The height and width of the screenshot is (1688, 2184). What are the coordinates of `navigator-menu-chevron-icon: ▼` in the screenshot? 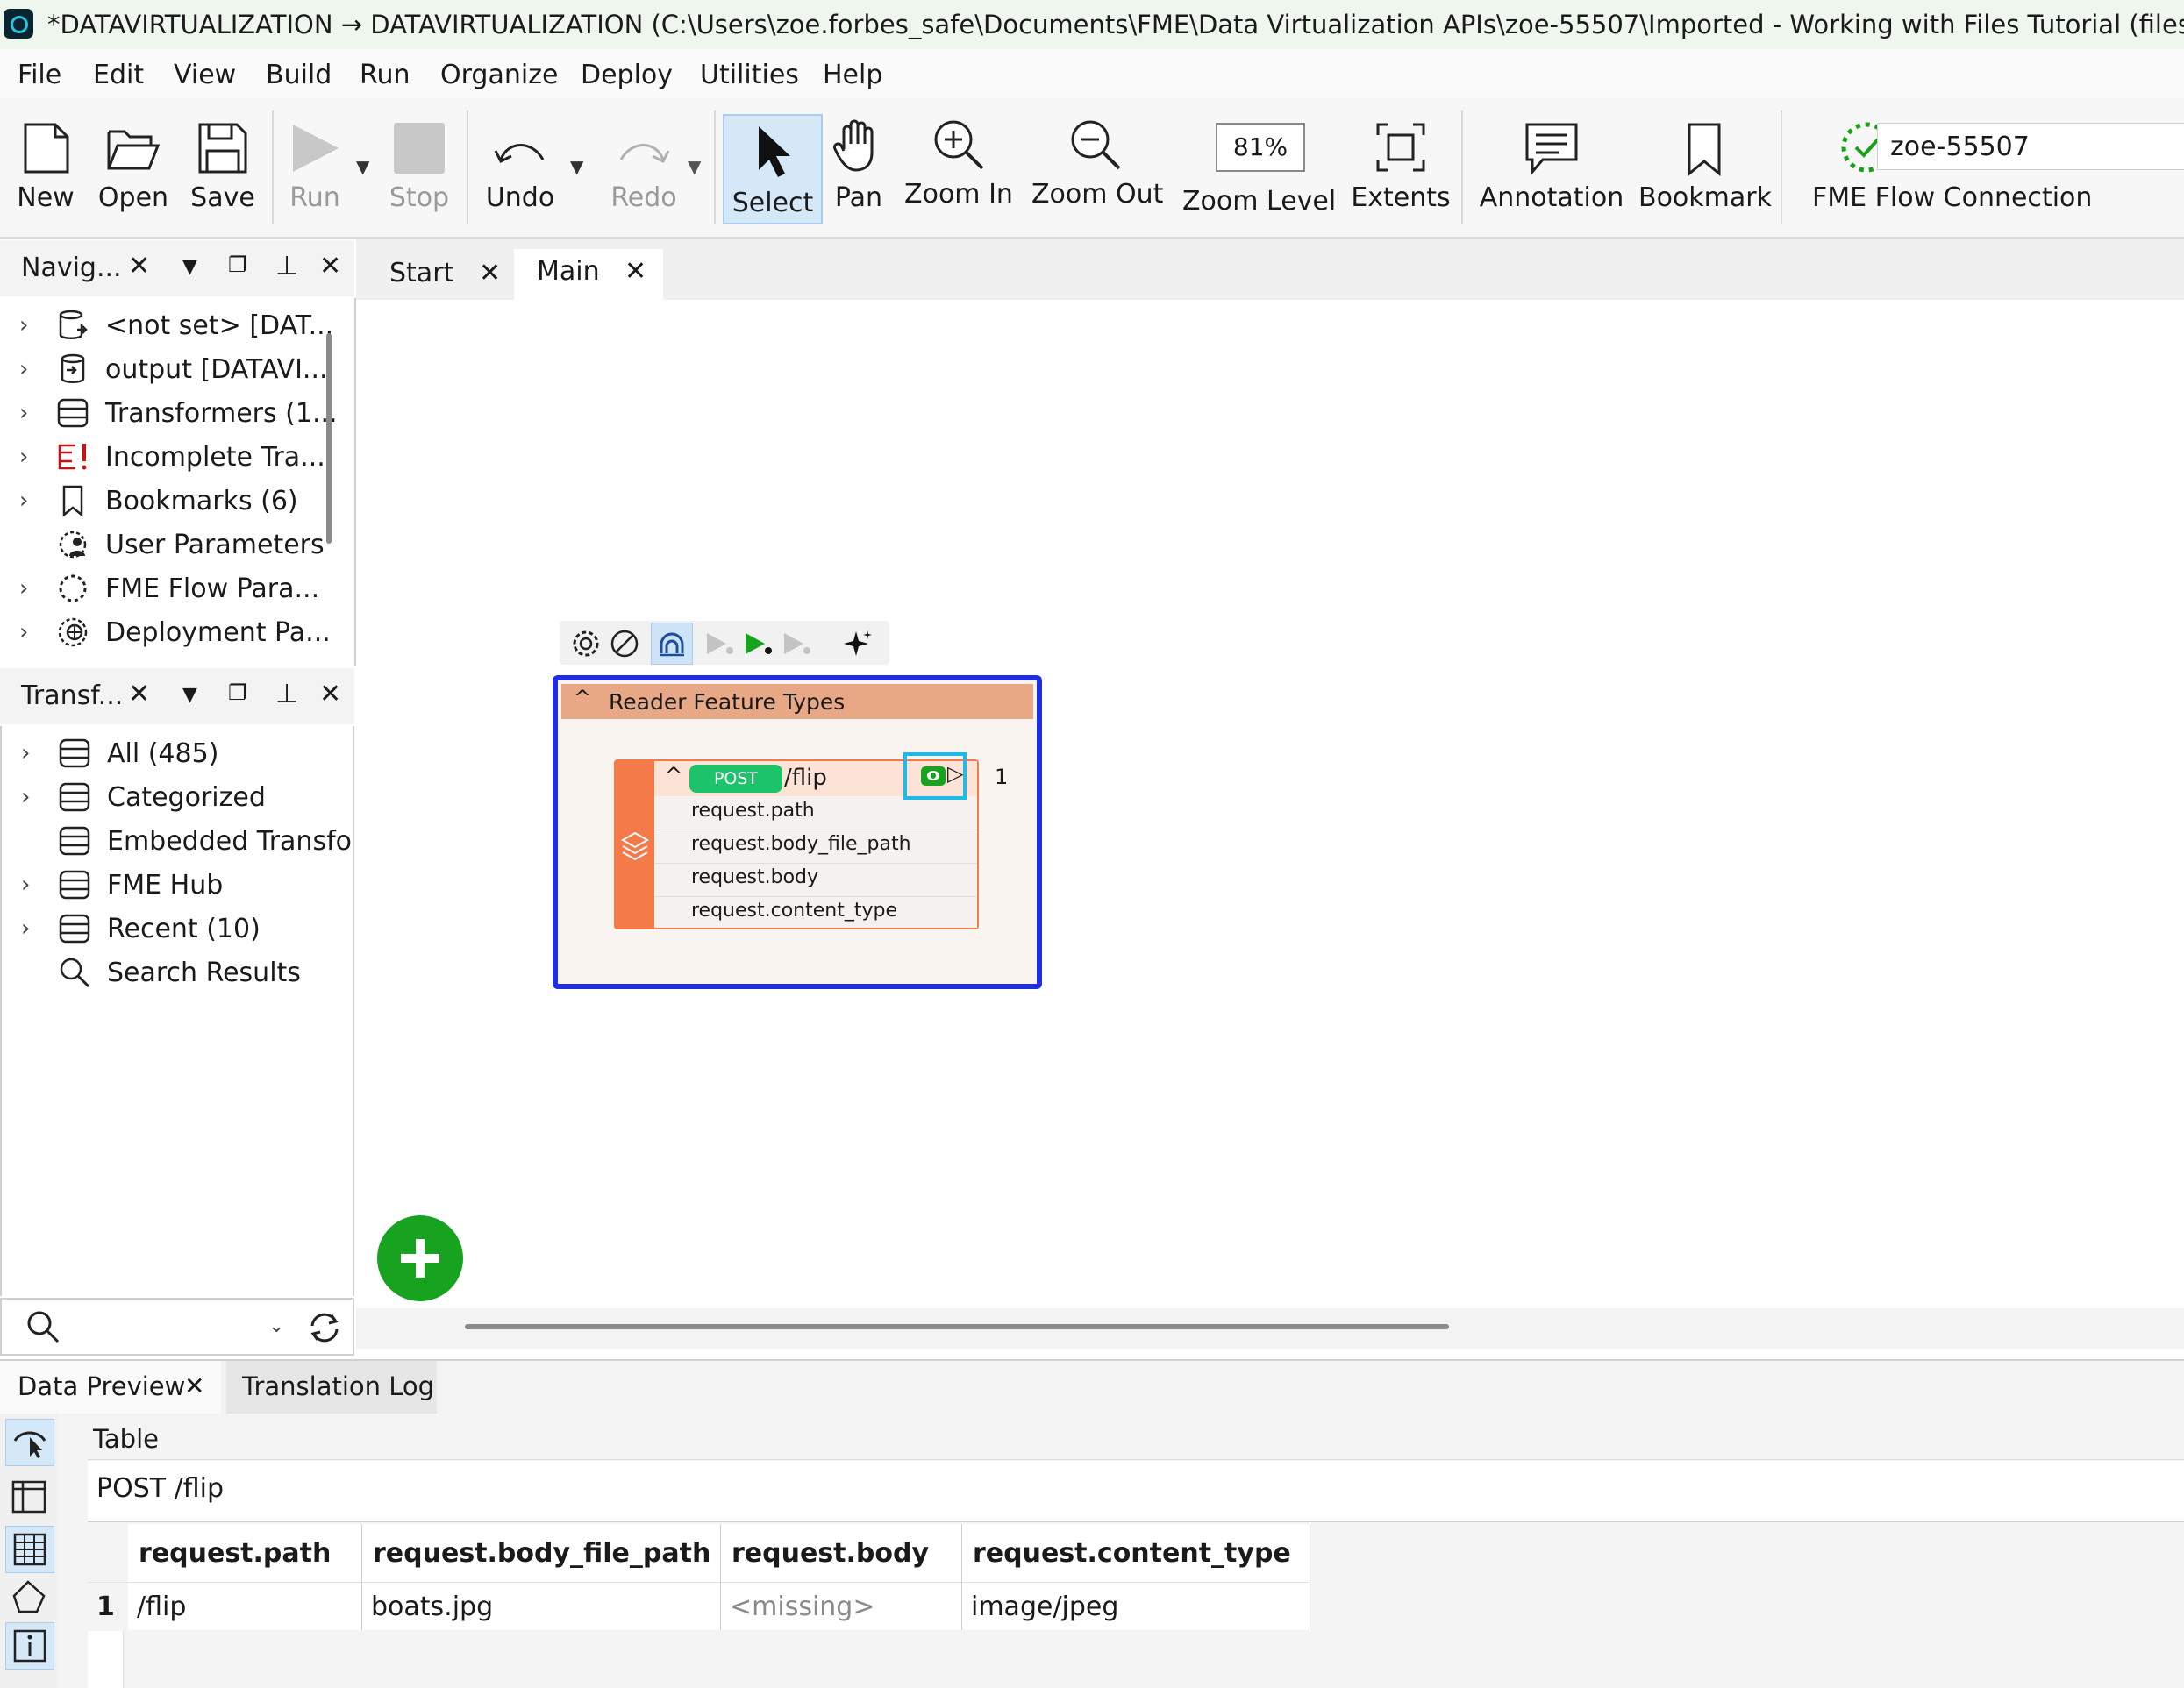 It's located at (189, 267).